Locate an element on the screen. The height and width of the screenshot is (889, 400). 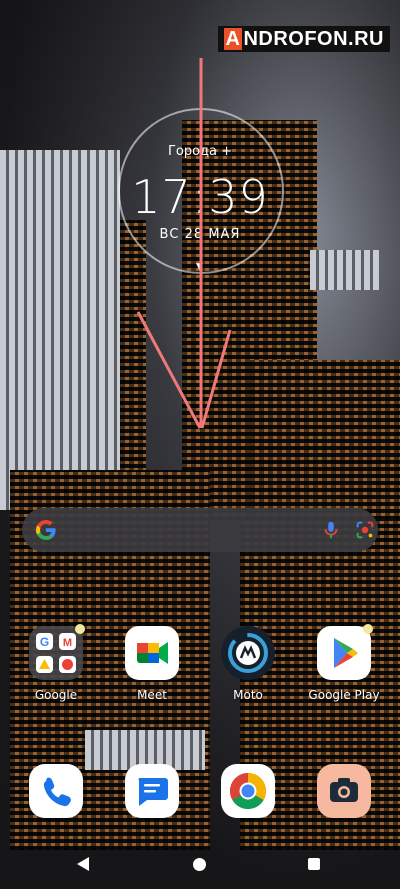
google-folder-icon: G M is located at coordinates (57, 652).